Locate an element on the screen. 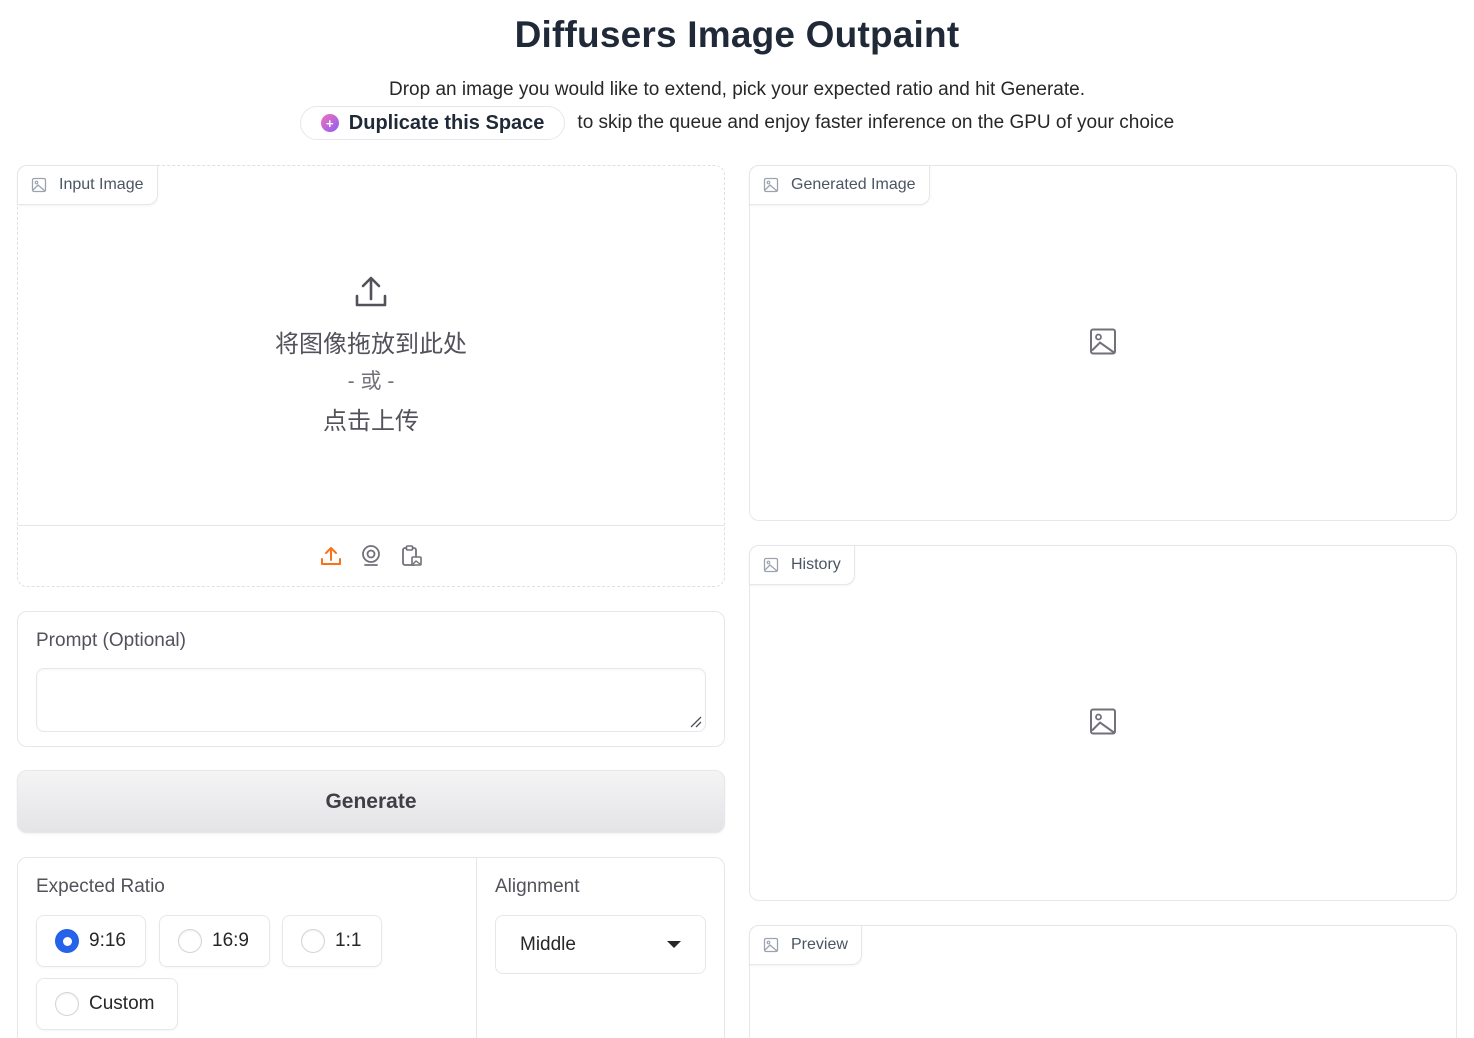 This screenshot has width=1474, height=1038. ratio-option-1-1: 1:1 is located at coordinates (332, 941).